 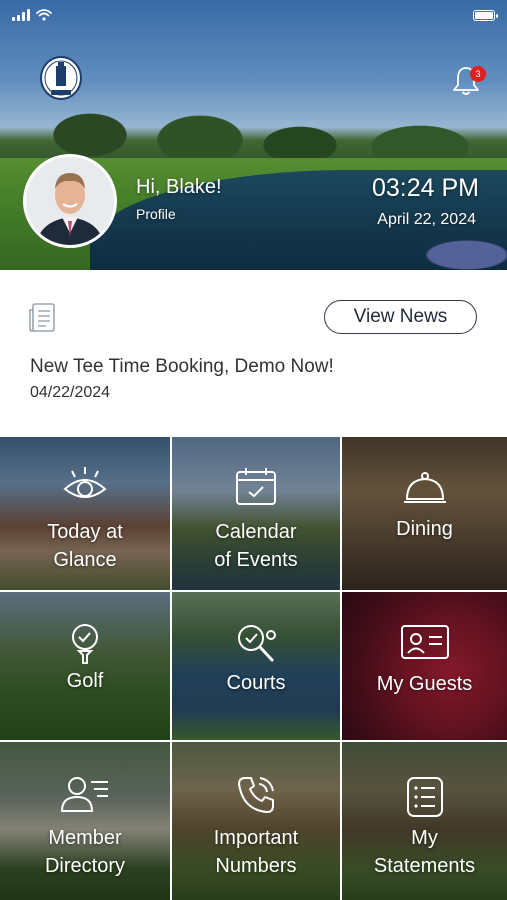 What do you see at coordinates (42, 317) in the screenshot?
I see `newspaper-icon` at bounding box center [42, 317].